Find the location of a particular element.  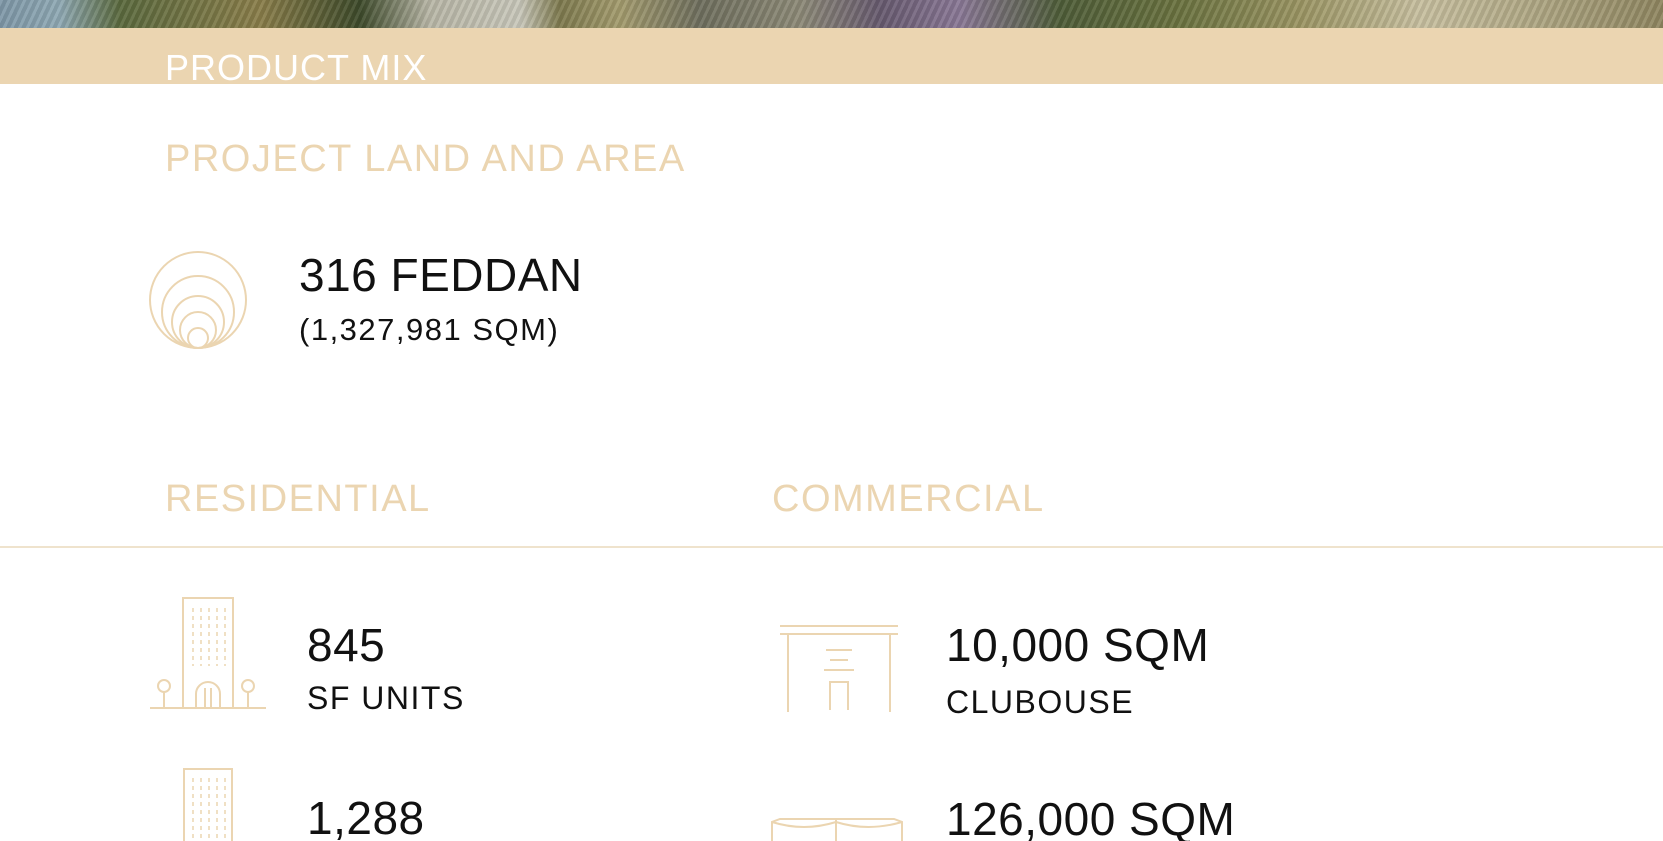

divider is located at coordinates (831, 547).